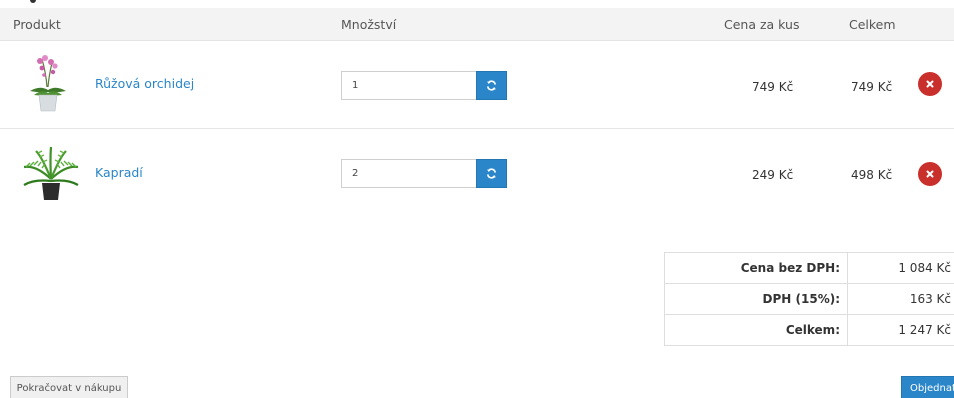 The width and height of the screenshot is (954, 398). I want to click on summary-value: 1 084 Kč, so click(900, 268).